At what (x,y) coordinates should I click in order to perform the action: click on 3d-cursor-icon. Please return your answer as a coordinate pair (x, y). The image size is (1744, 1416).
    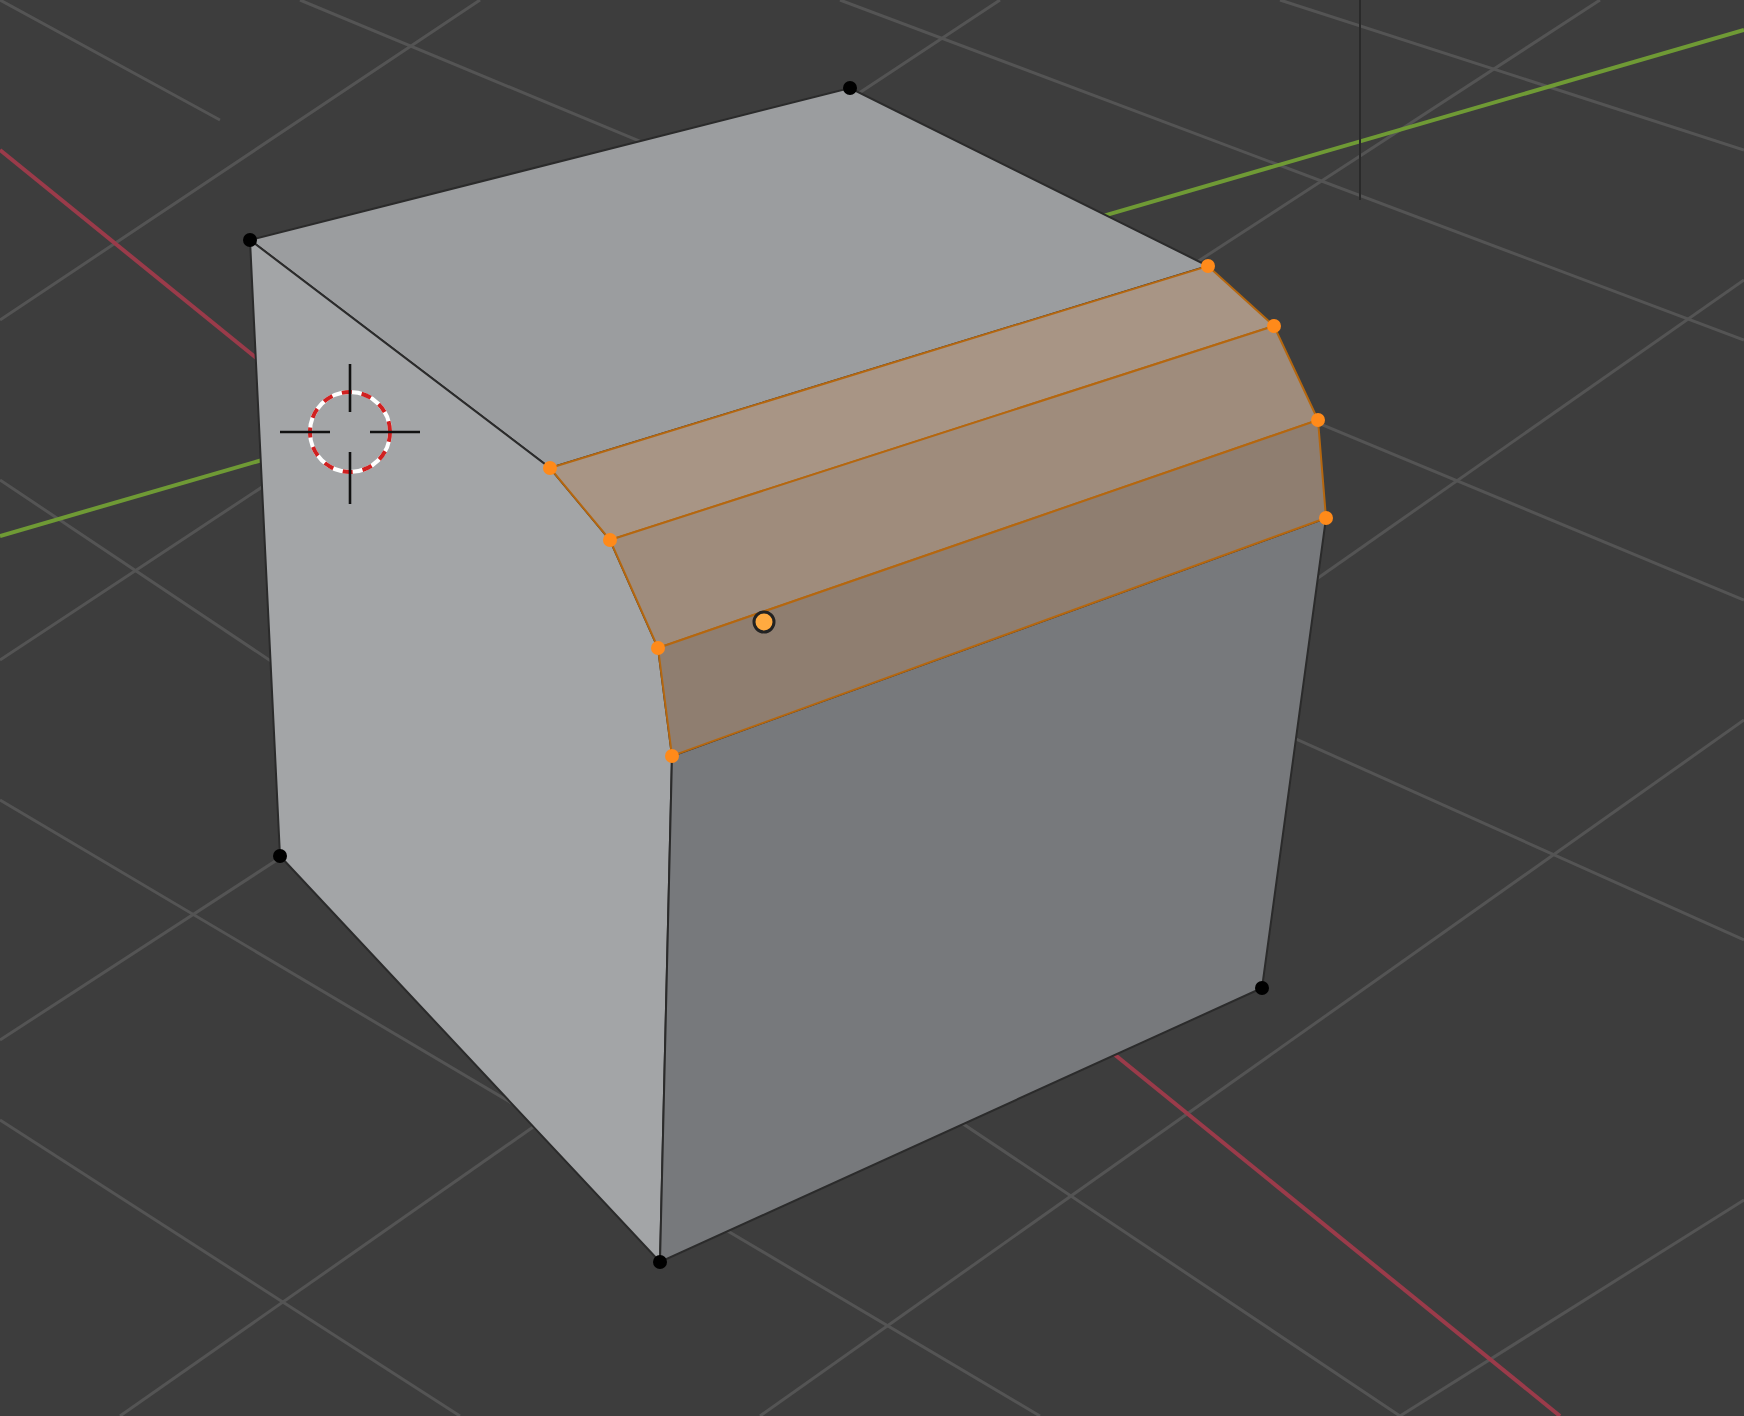
    Looking at the image, I should click on (350, 434).